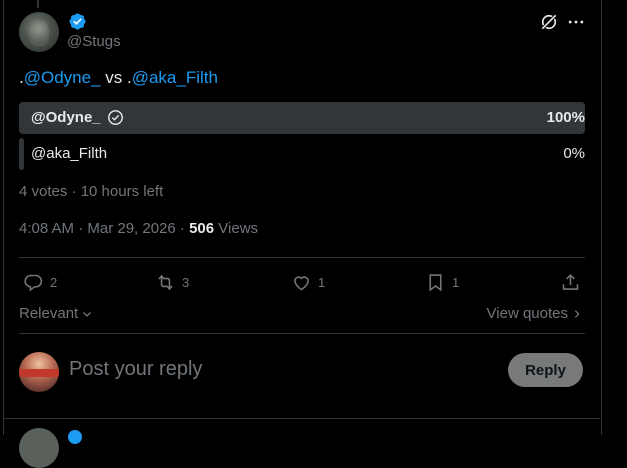  I want to click on post-text: .@Odyne_ vs .@aka_Filth, so click(118, 78).